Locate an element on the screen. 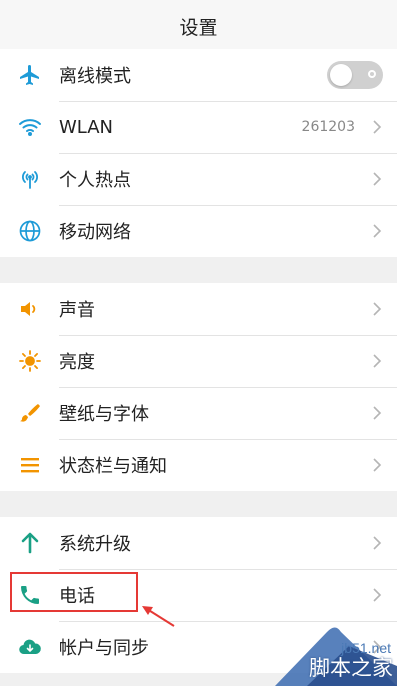 Image resolution: width=397 pixels, height=686 pixels. page-title: 设置 is located at coordinates (198, 27).